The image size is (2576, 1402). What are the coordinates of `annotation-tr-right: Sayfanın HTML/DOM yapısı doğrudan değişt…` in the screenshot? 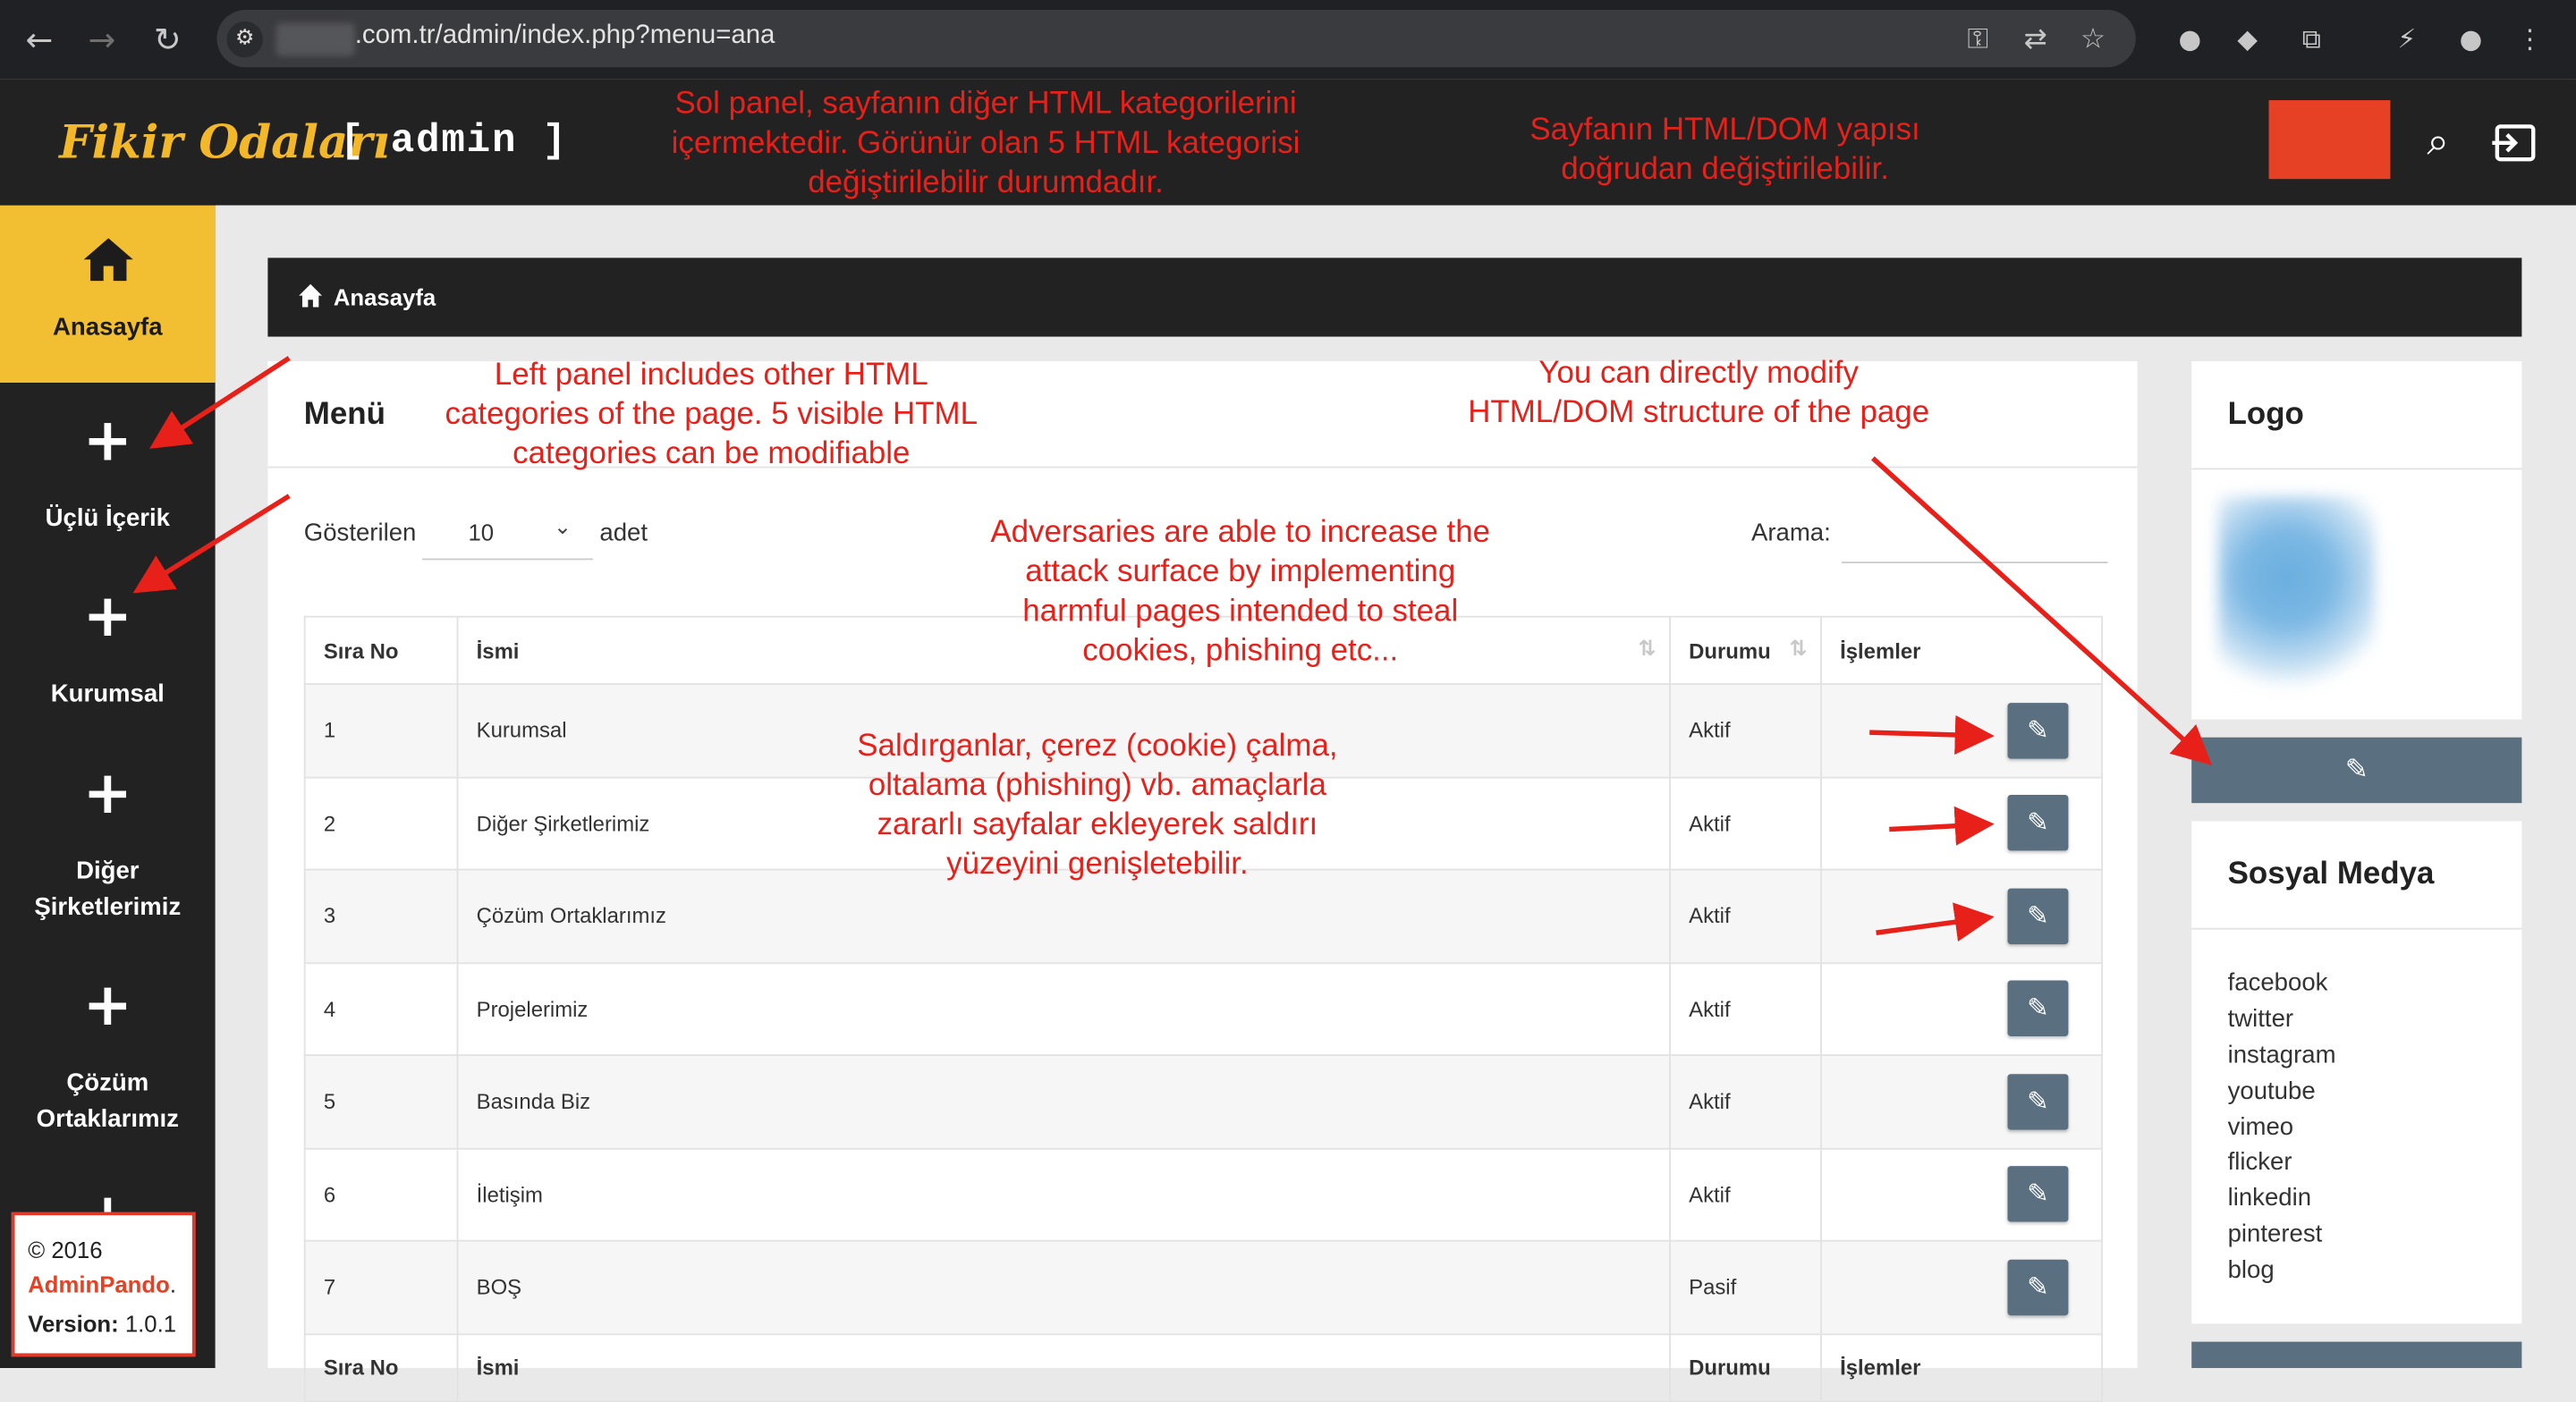 It's located at (1725, 151).